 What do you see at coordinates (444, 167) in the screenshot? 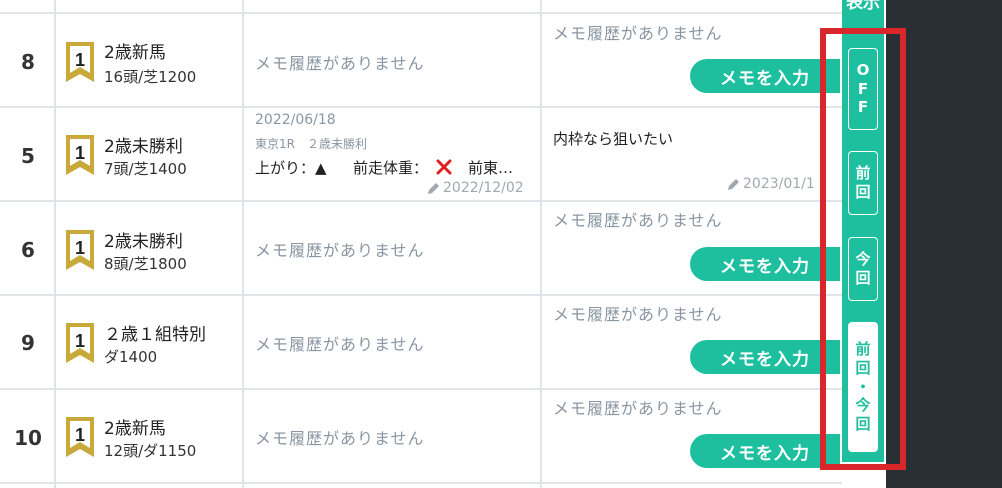
I see `cross-mark-icon` at bounding box center [444, 167].